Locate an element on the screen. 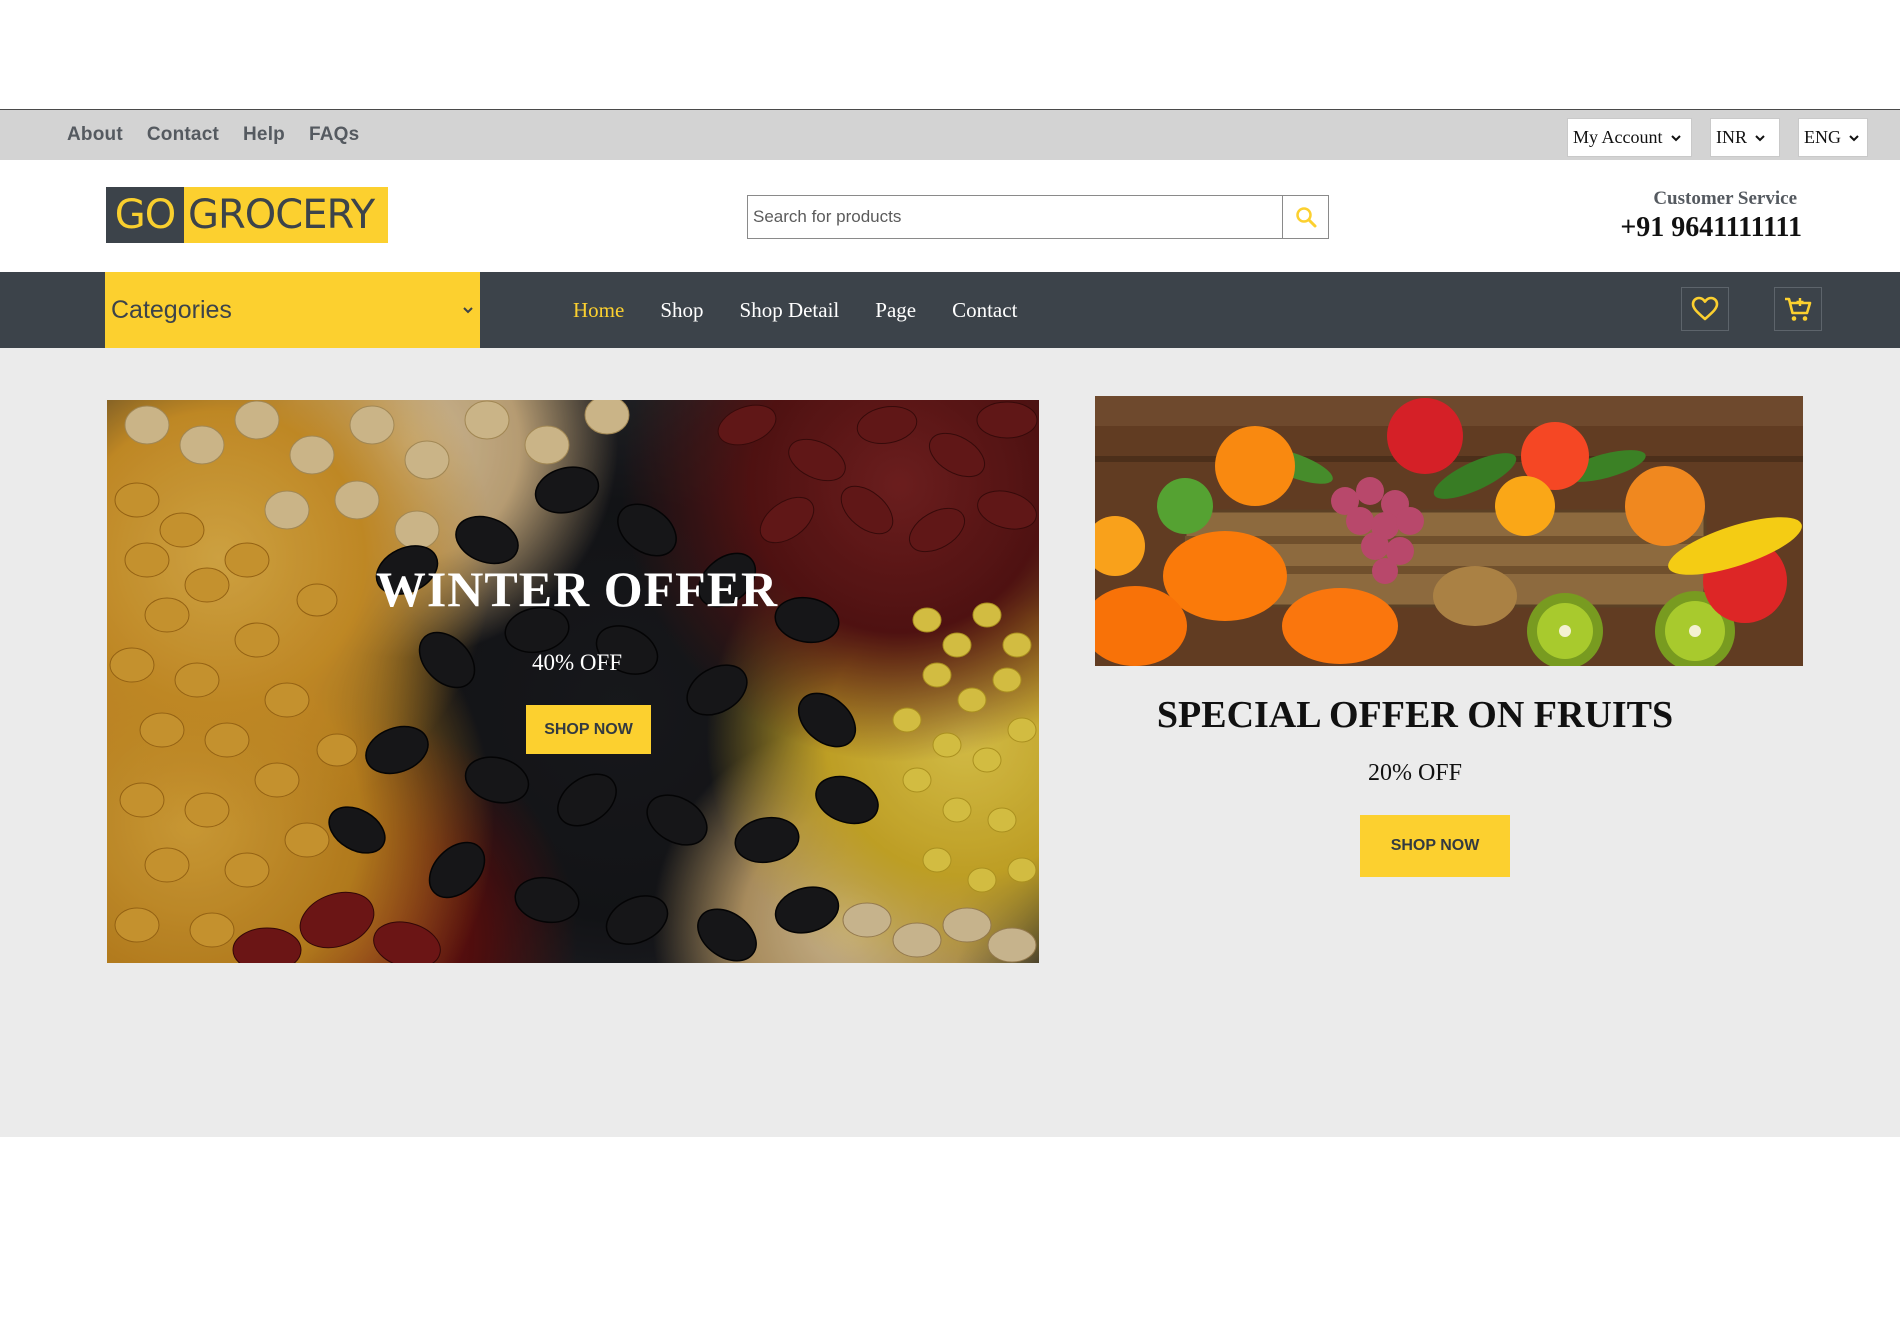 The image size is (1900, 1318). winter-offer-discount: 40% OFF is located at coordinates (577, 662).